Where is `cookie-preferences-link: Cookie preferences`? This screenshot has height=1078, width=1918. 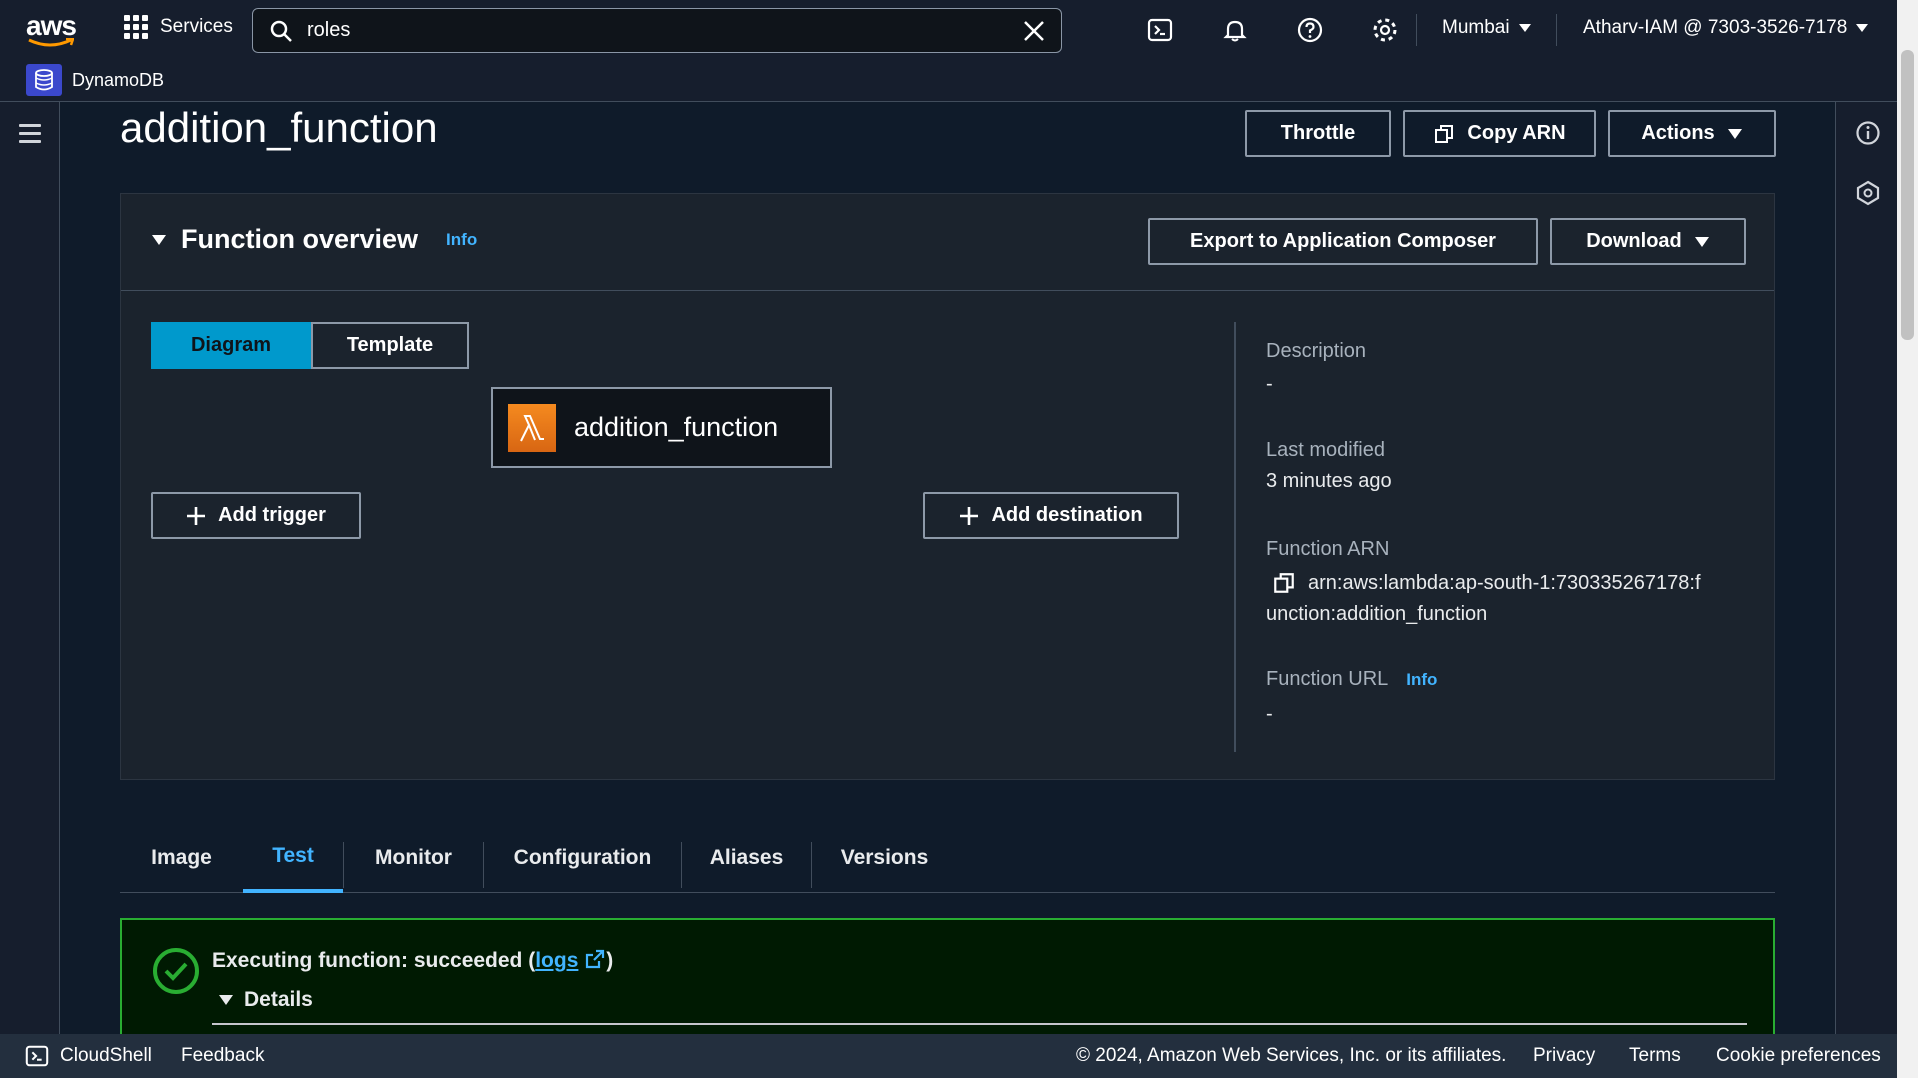
cookie-preferences-link: Cookie preferences is located at coordinates (1798, 1056).